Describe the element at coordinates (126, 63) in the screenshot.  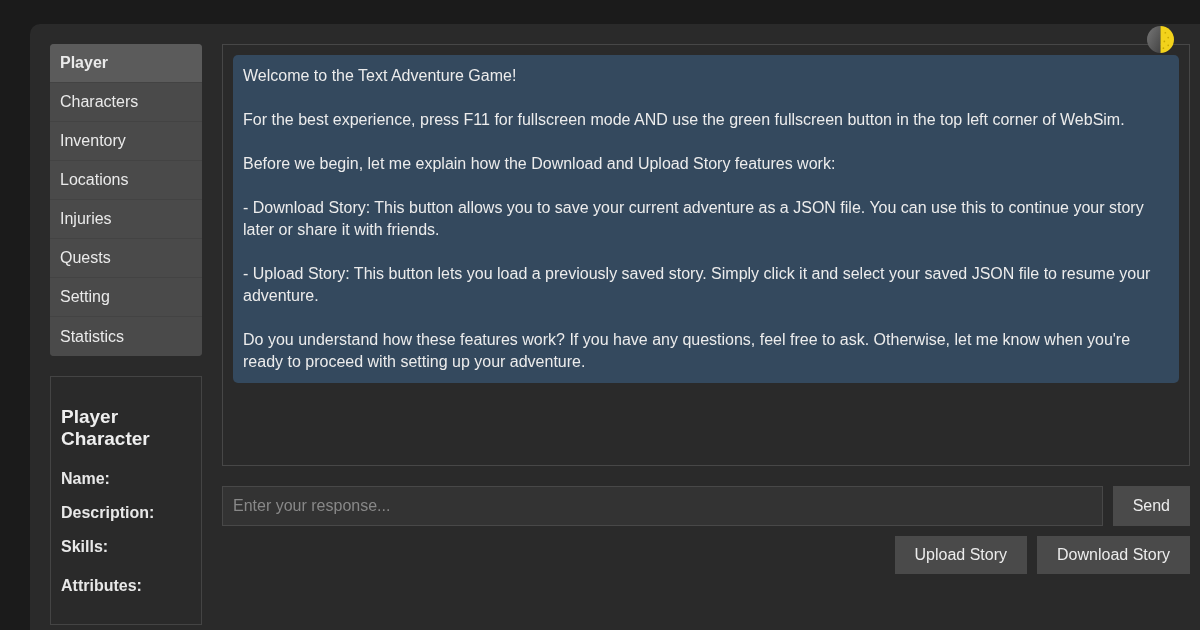
I see `sidebar-tab: Player` at that location.